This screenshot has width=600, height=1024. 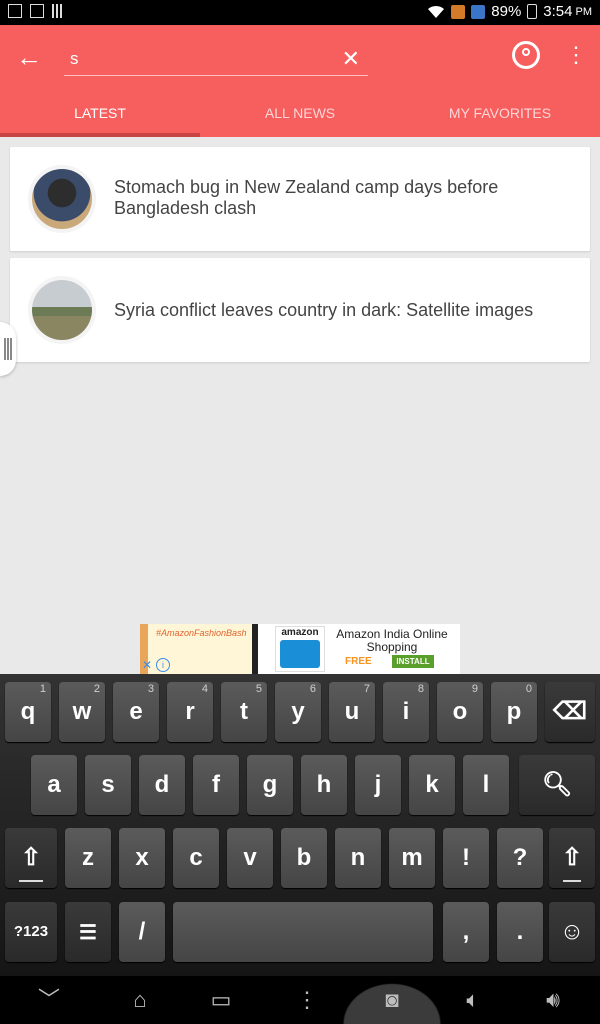 I want to click on key-z: z, so click(x=88, y=858).